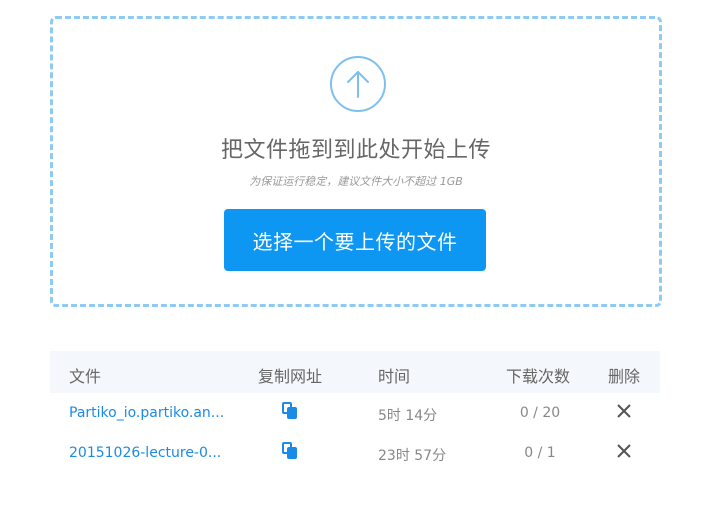  Describe the element at coordinates (290, 376) in the screenshot. I see `header-copy-url: 复制网址` at that location.